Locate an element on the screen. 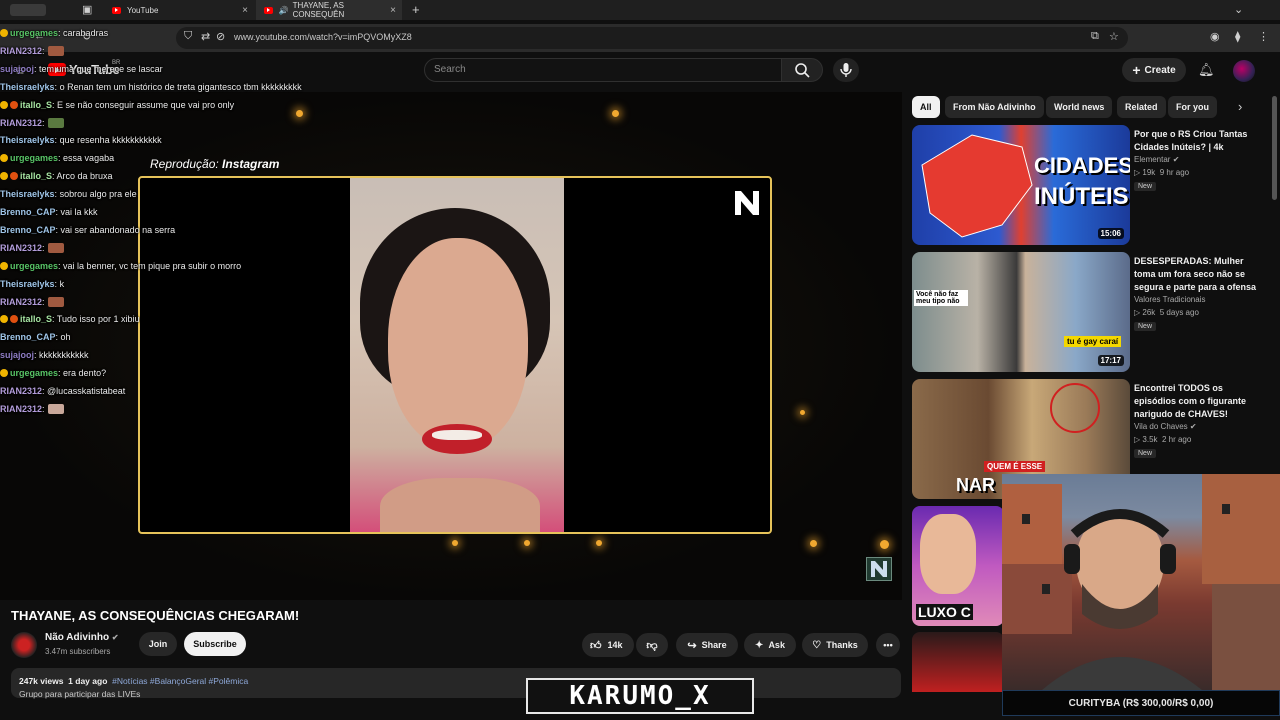 This screenshot has height=720, width=1280. chip-for-you: For you is located at coordinates (1192, 107).